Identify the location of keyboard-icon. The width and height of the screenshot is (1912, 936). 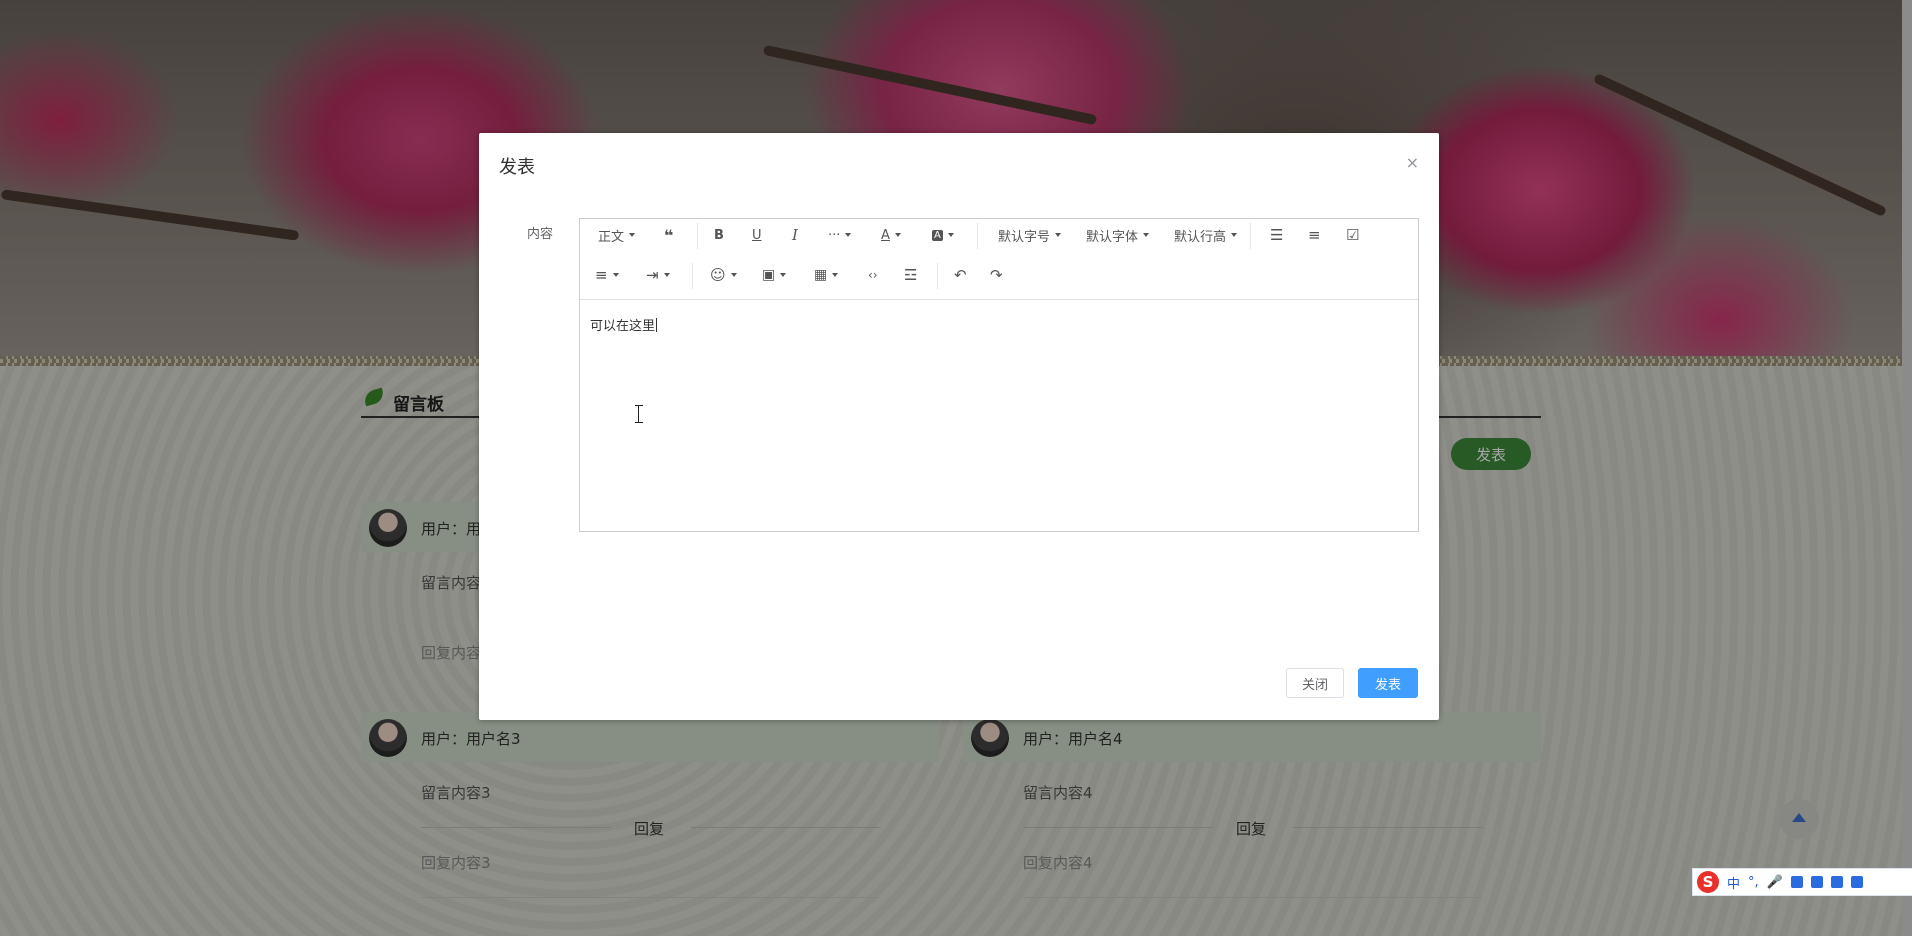
(1796, 882).